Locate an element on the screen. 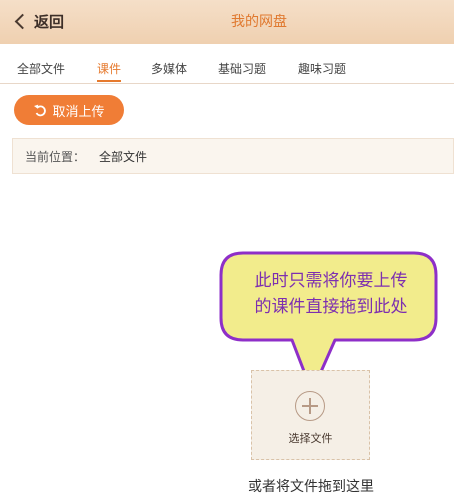 The image size is (454, 496). tab-courseware: 课件 is located at coordinates (109, 71).